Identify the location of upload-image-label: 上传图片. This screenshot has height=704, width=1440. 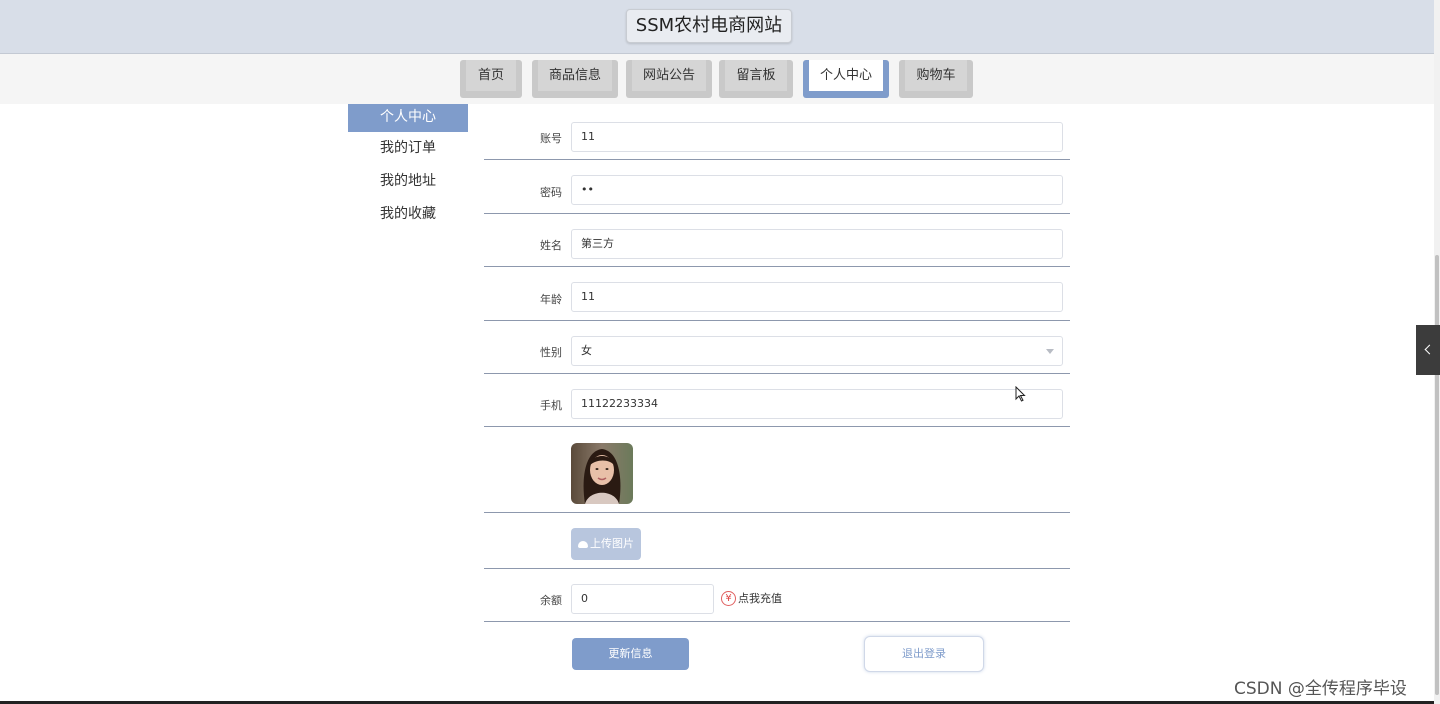
(612, 543).